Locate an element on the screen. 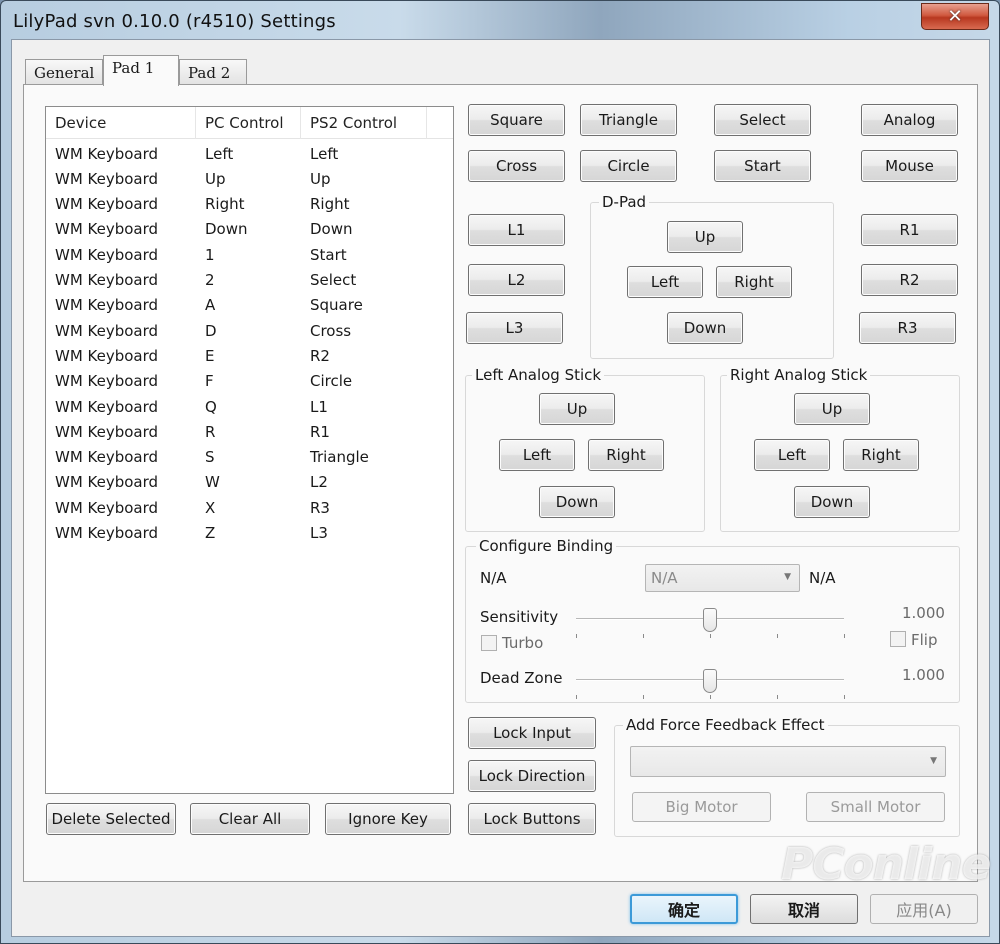 The height and width of the screenshot is (944, 1000). column-pc-control: PC Control is located at coordinates (248, 123).